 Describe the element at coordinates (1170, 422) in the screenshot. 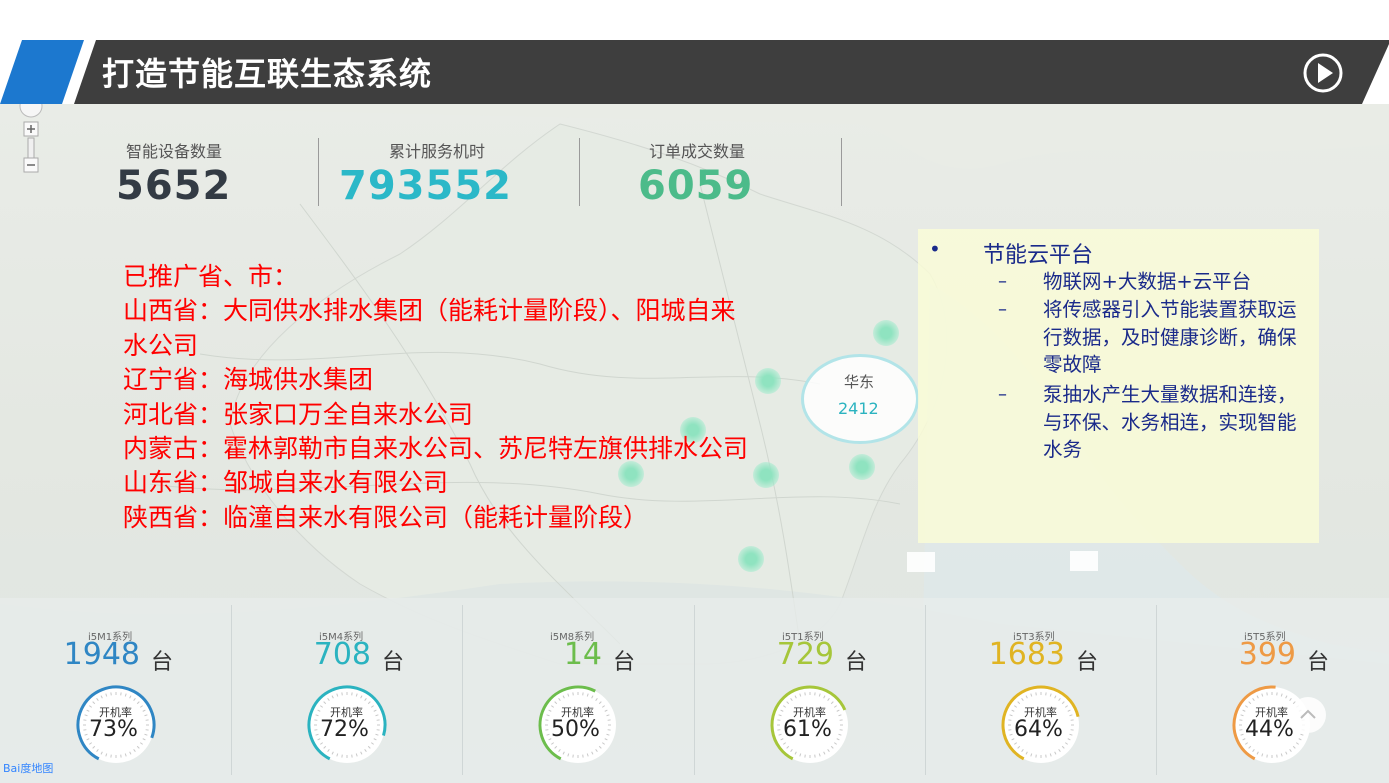

I see `cloud-platform-item: 泵抽水产生大量数据和连接，与环保、水务相连，实现智能水务` at that location.